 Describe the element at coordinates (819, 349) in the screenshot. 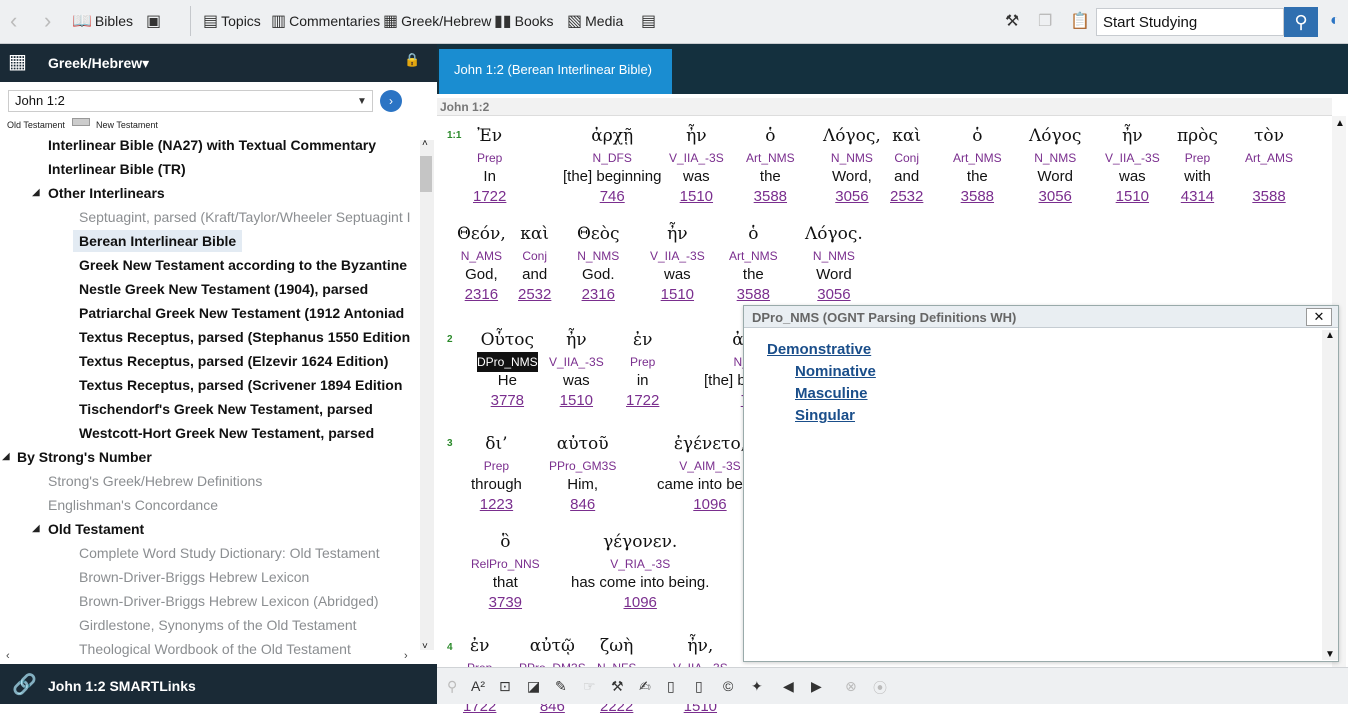

I see `popup-item-demonstrative: Demonstrative` at that location.